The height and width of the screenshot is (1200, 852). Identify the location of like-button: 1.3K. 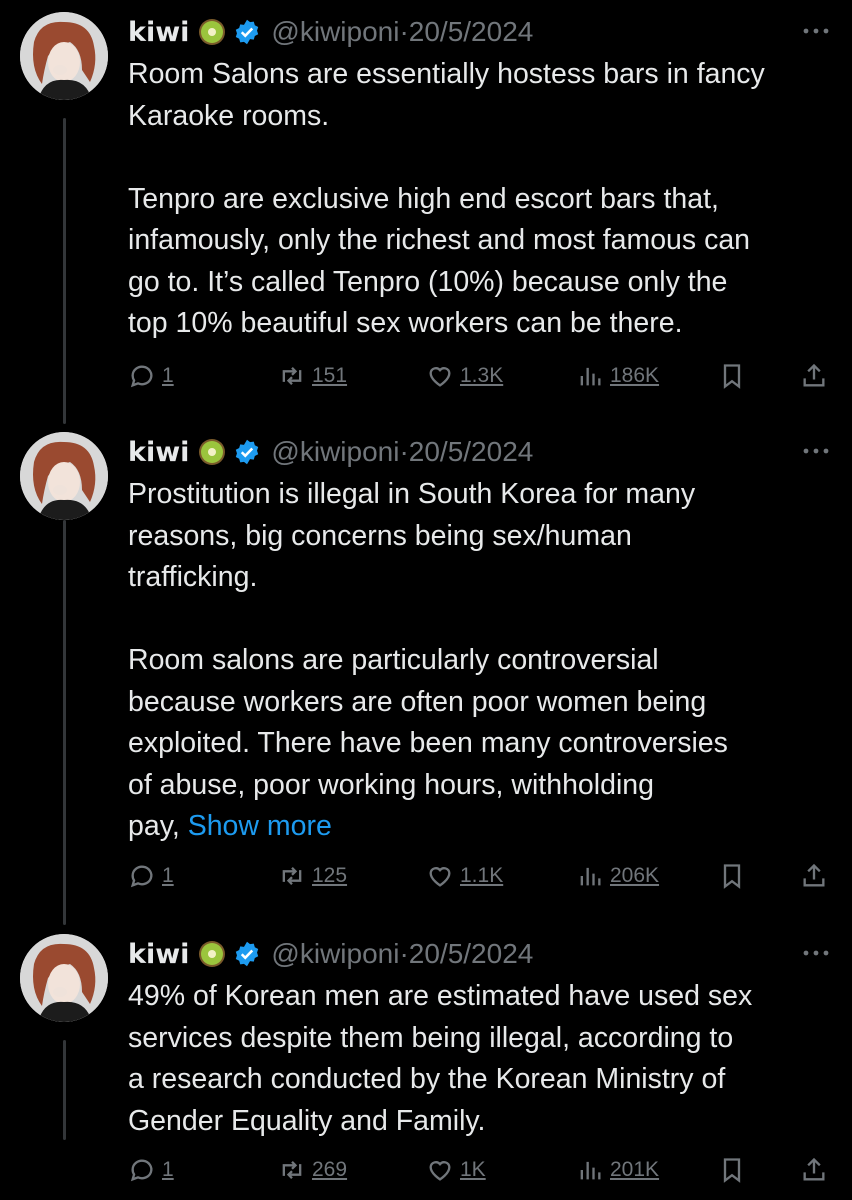
(464, 376).